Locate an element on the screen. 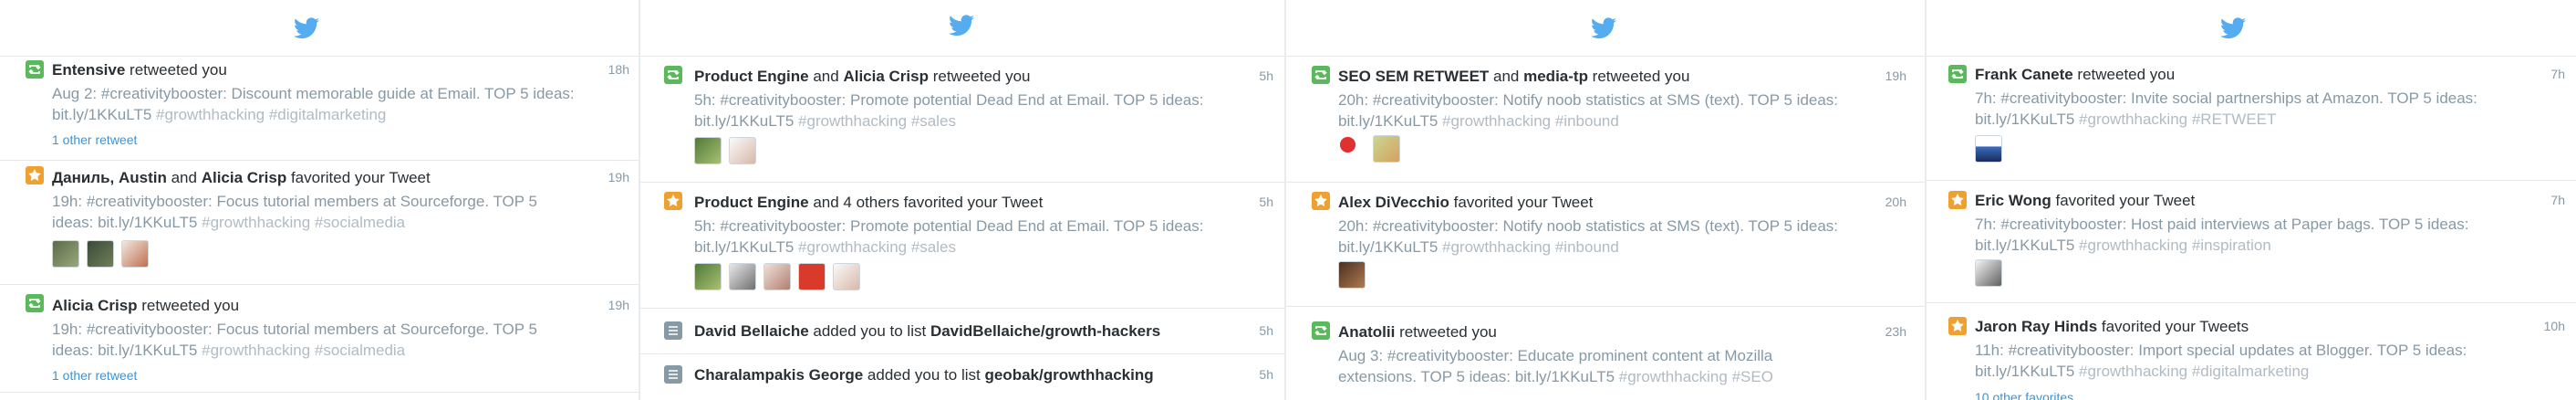 This screenshot has height=400, width=2576. hashtag: #SEO is located at coordinates (1752, 376).